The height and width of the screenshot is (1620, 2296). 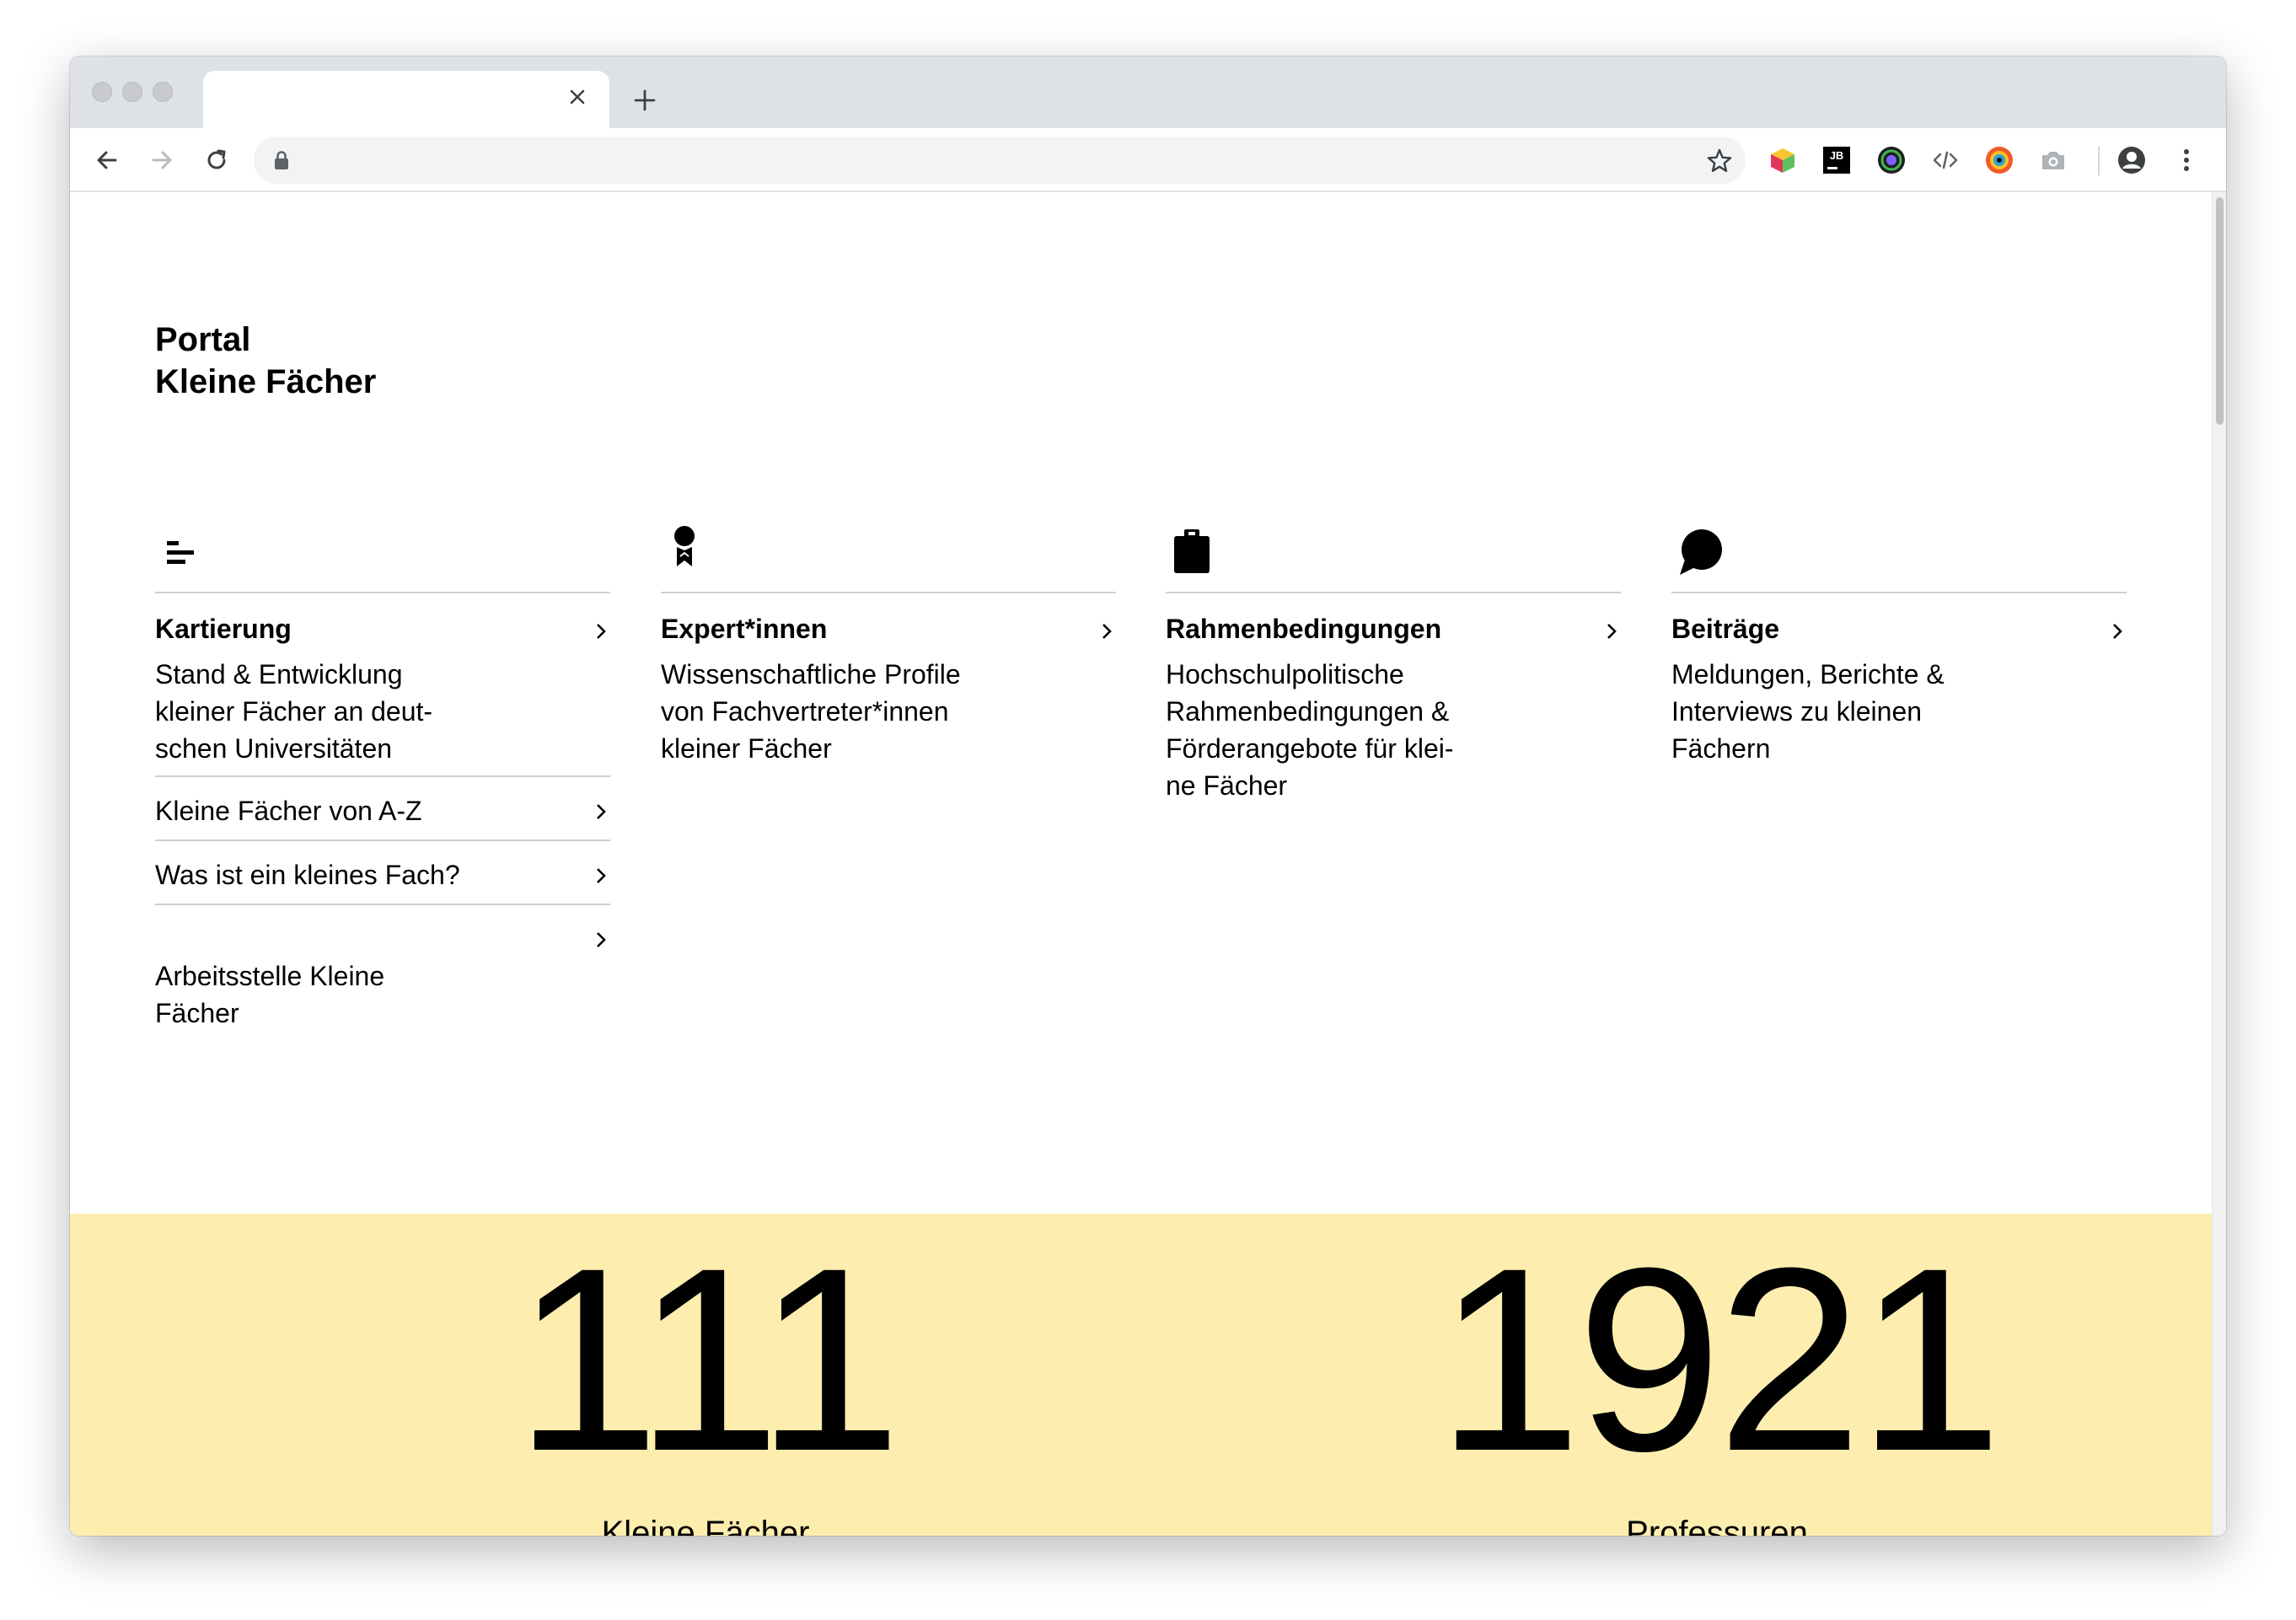 I want to click on tab-strip, so click(x=1148, y=92).